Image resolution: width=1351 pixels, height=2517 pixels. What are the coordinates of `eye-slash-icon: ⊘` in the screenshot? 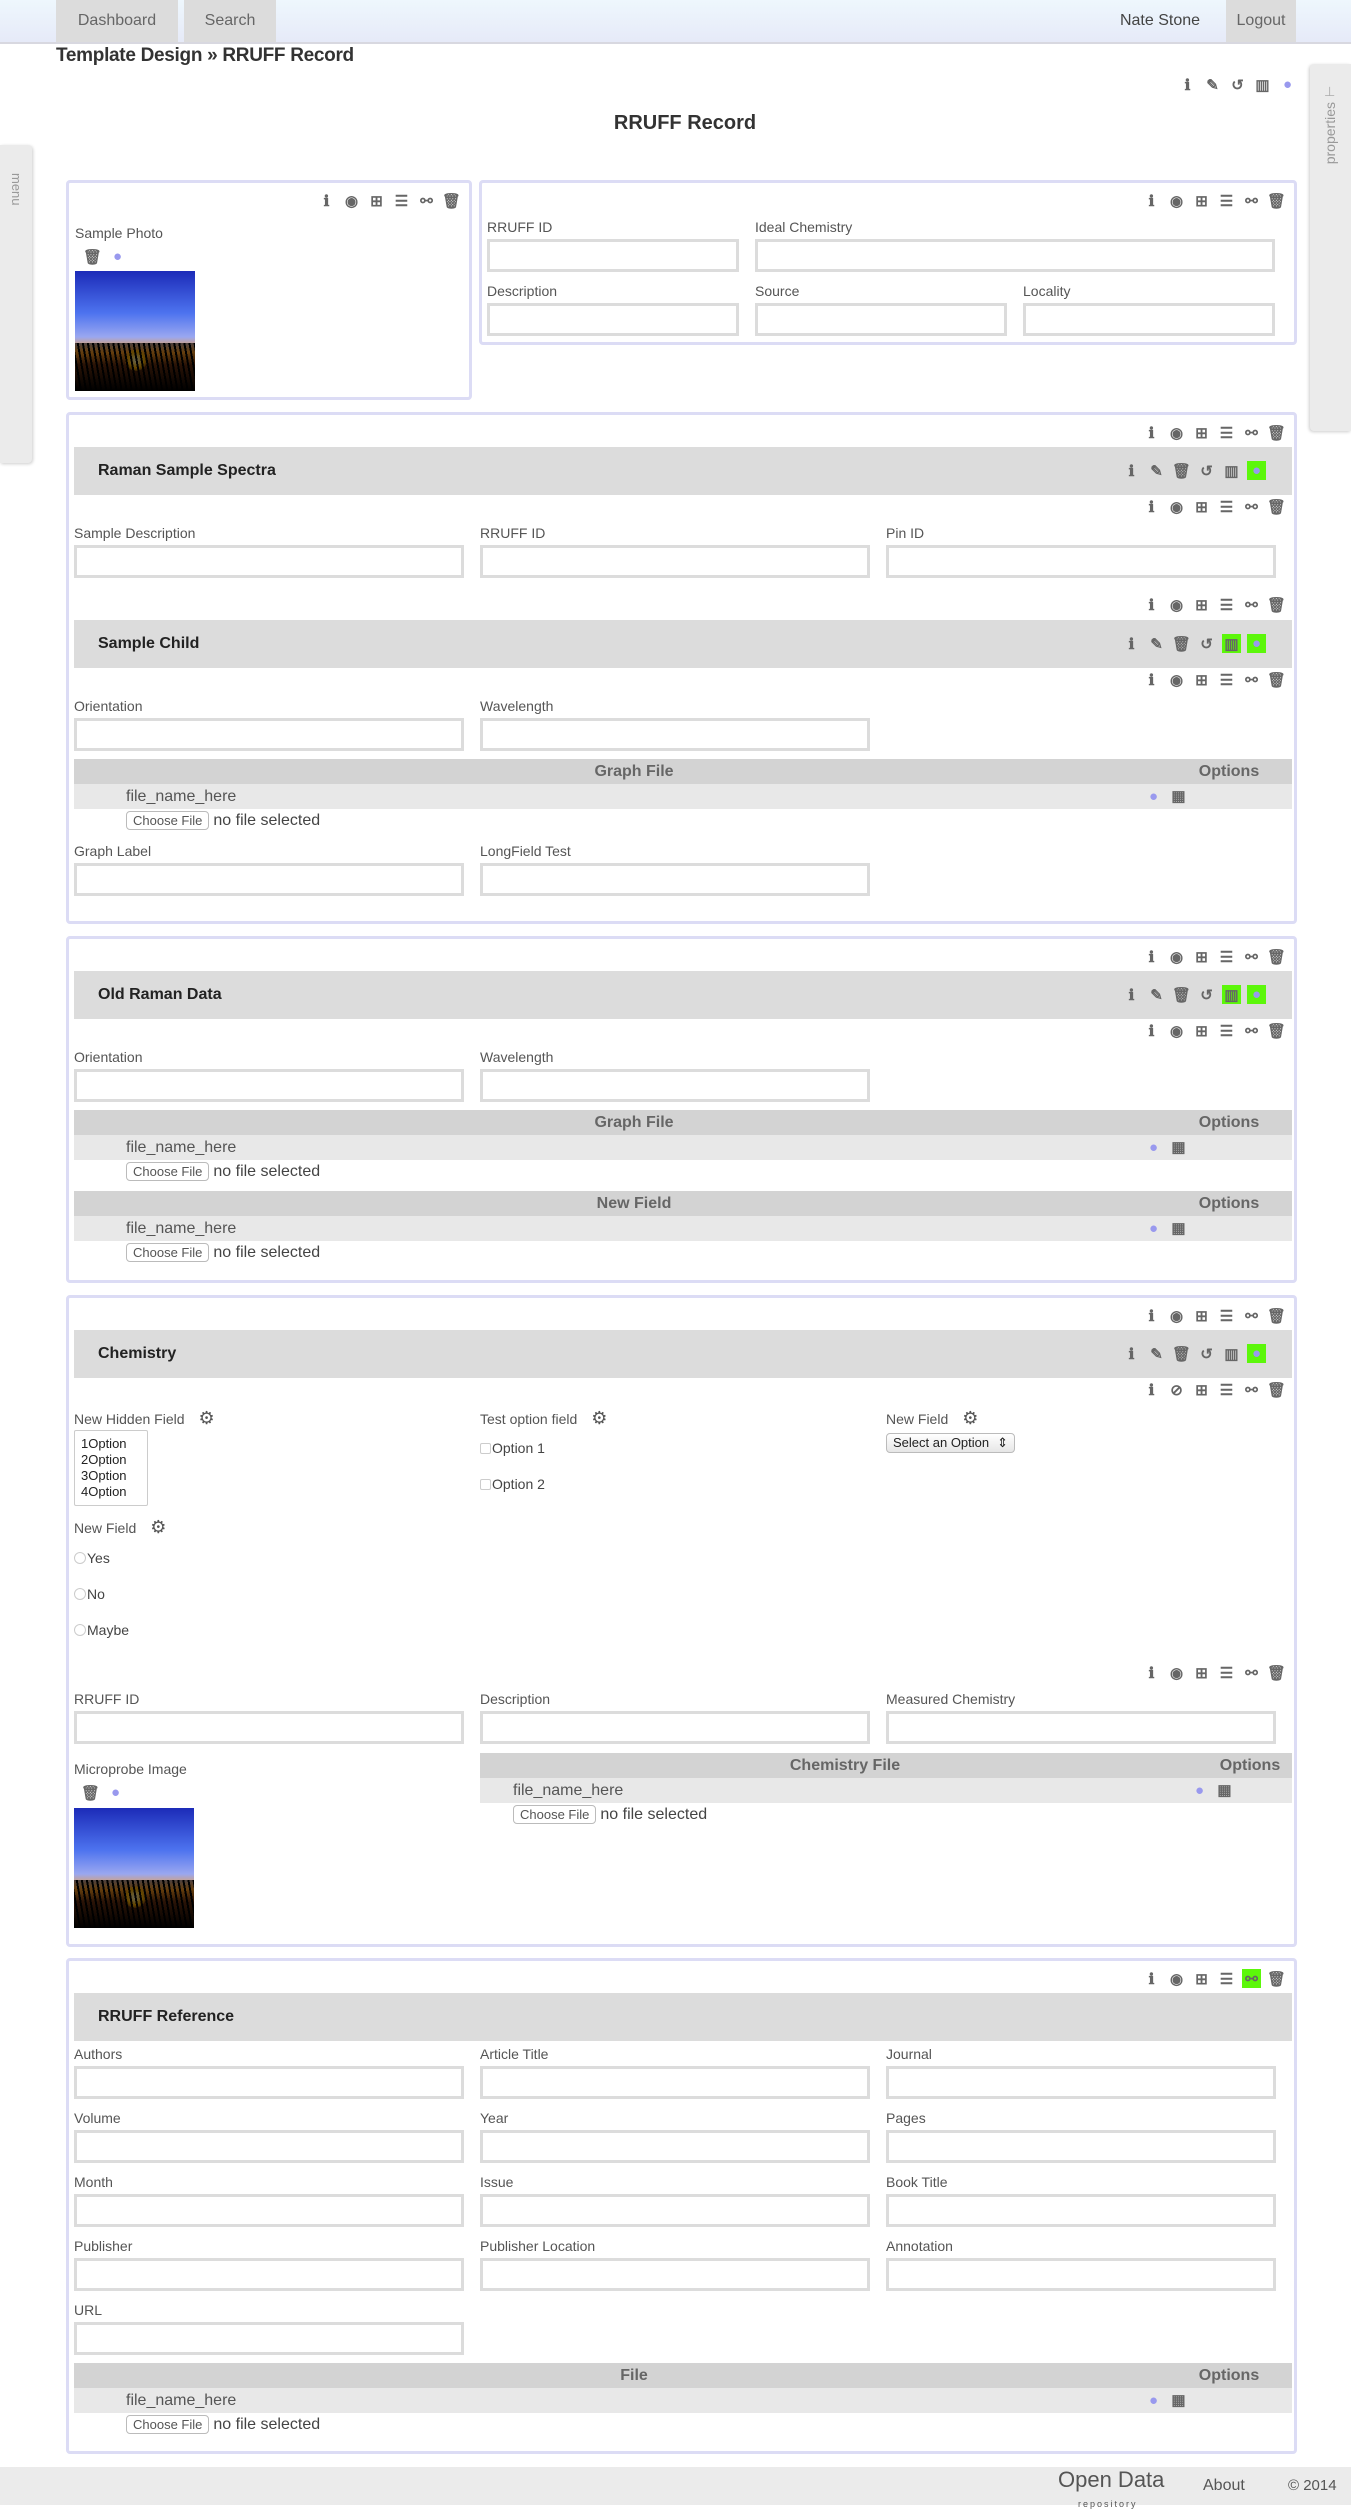 It's located at (1176, 1389).